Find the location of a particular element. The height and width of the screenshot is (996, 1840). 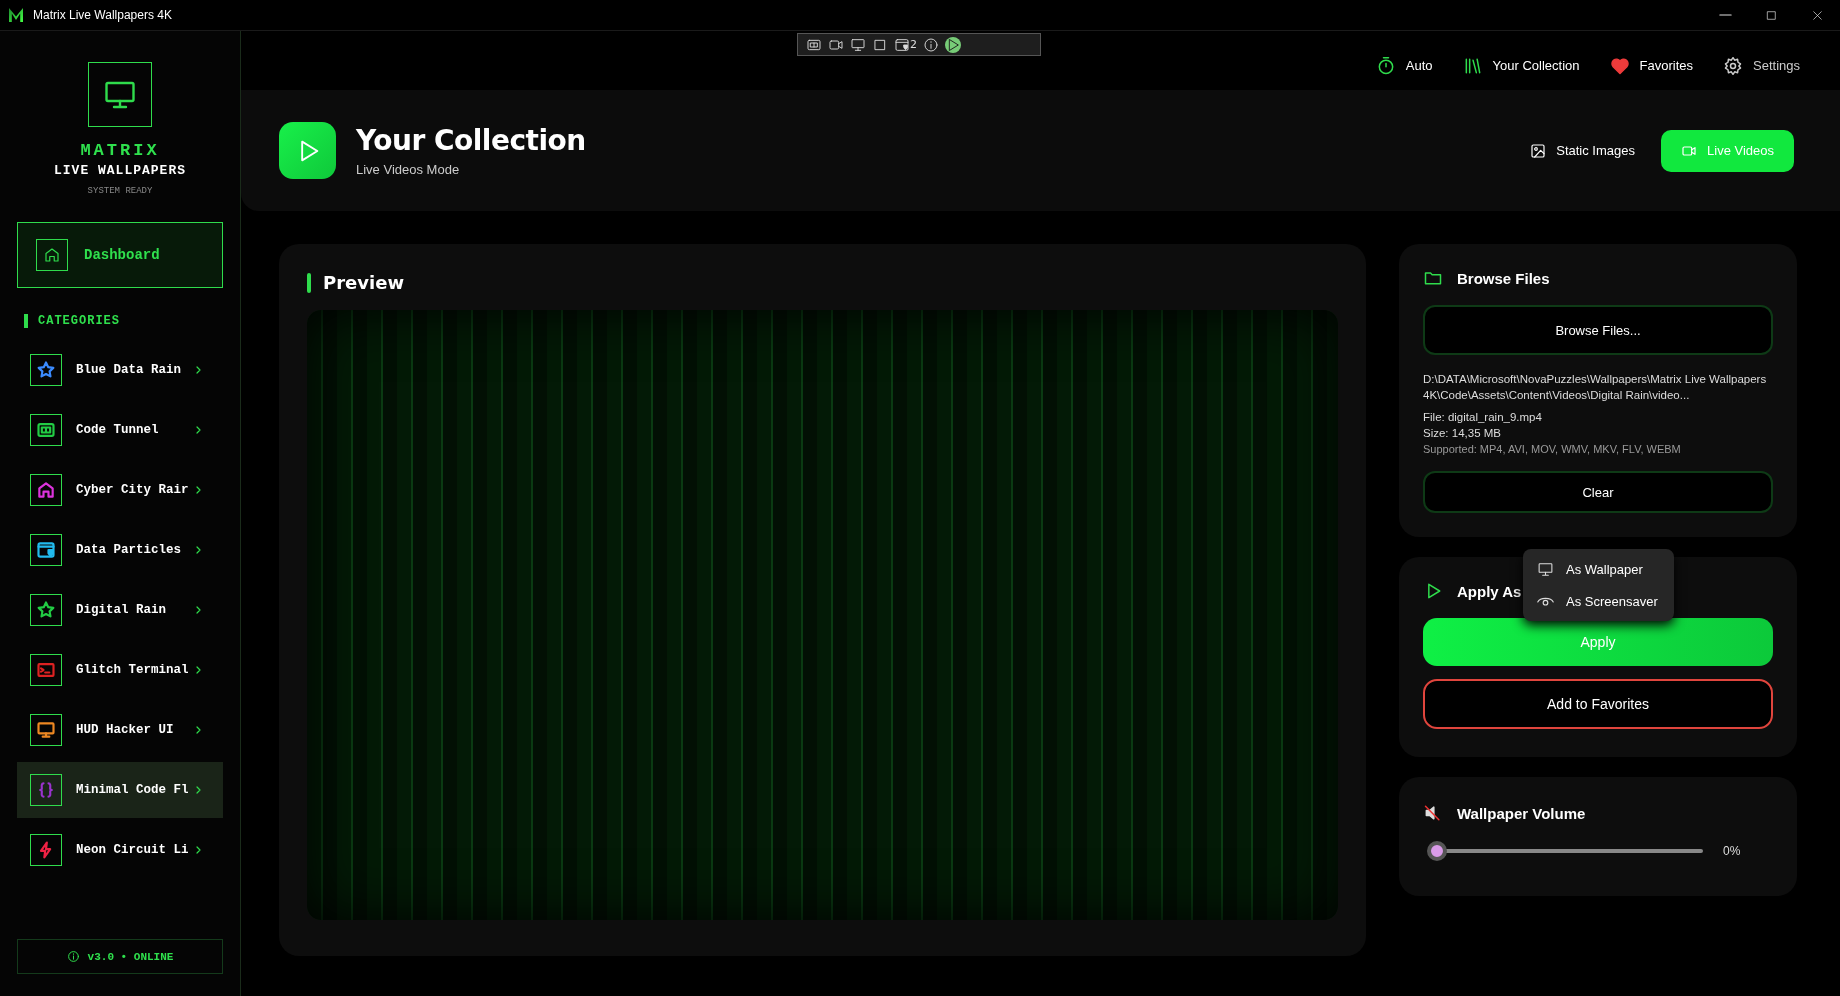

nav-link: Your Collection is located at coordinates (1521, 65).